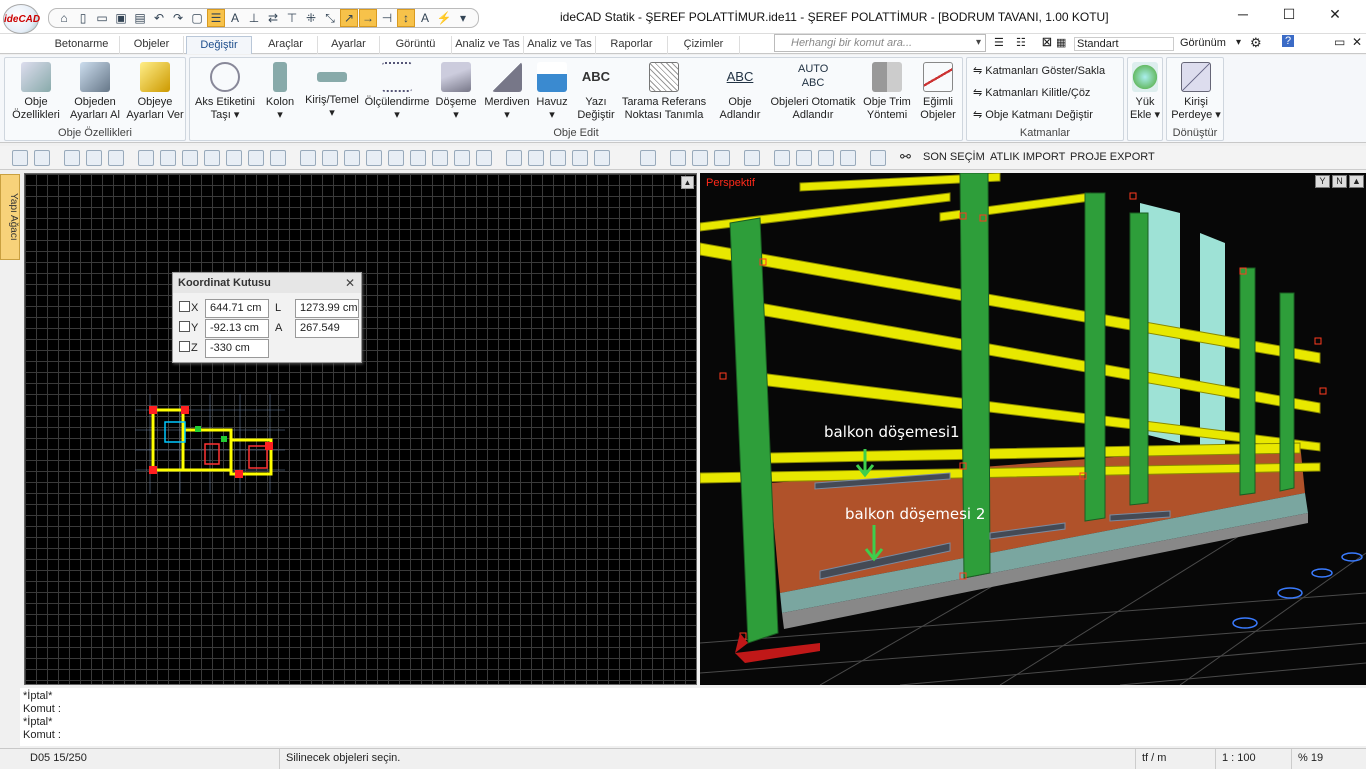  Describe the element at coordinates (440, 158) in the screenshot. I see `join-icon` at that location.